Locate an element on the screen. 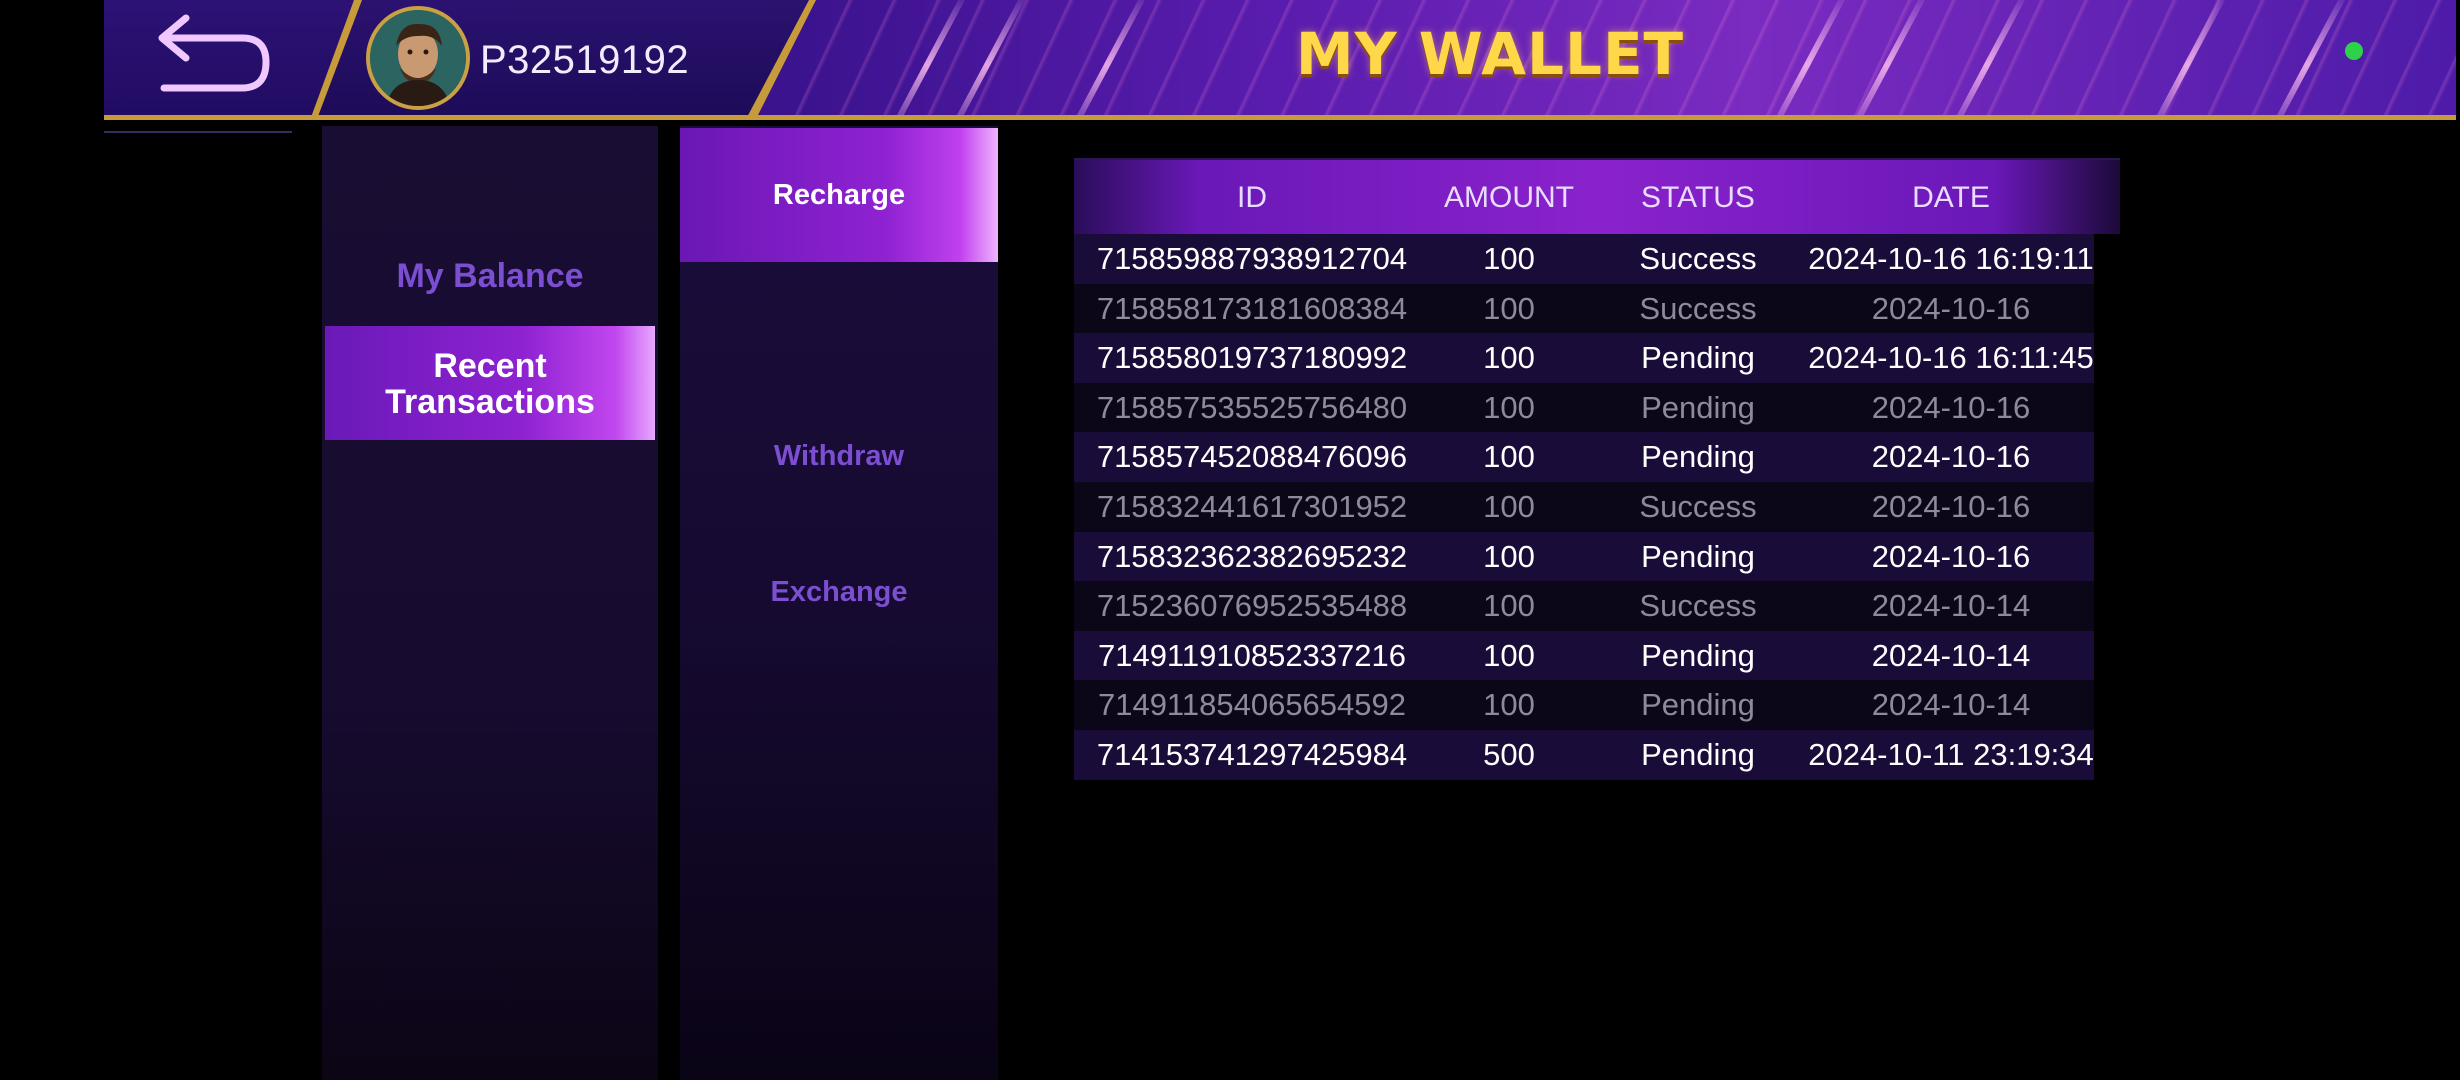 This screenshot has height=1080, width=2460. tab-withdraw: Withdraw is located at coordinates (839, 456).